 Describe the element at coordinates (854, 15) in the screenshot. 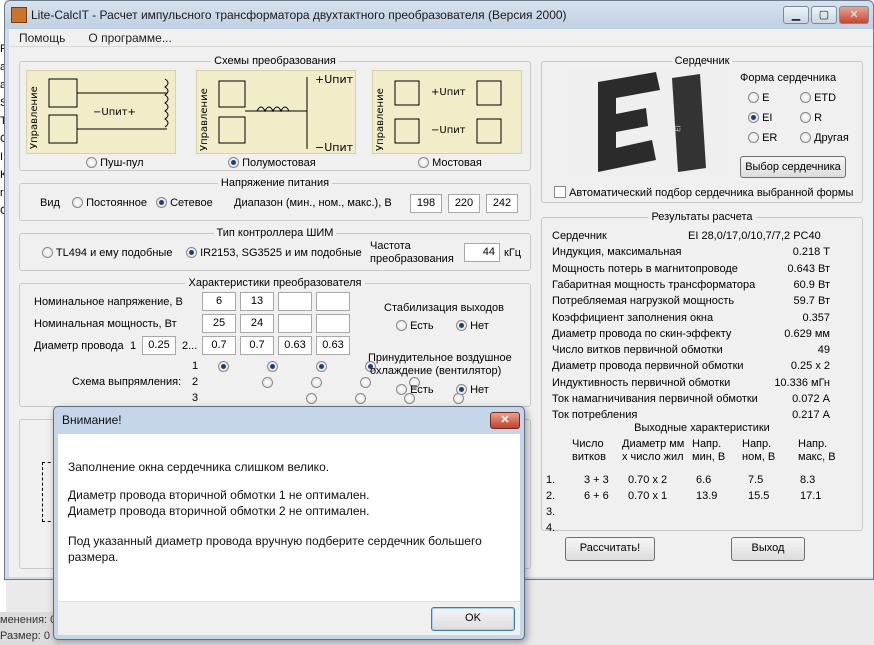

I see `close-button: ✕` at that location.